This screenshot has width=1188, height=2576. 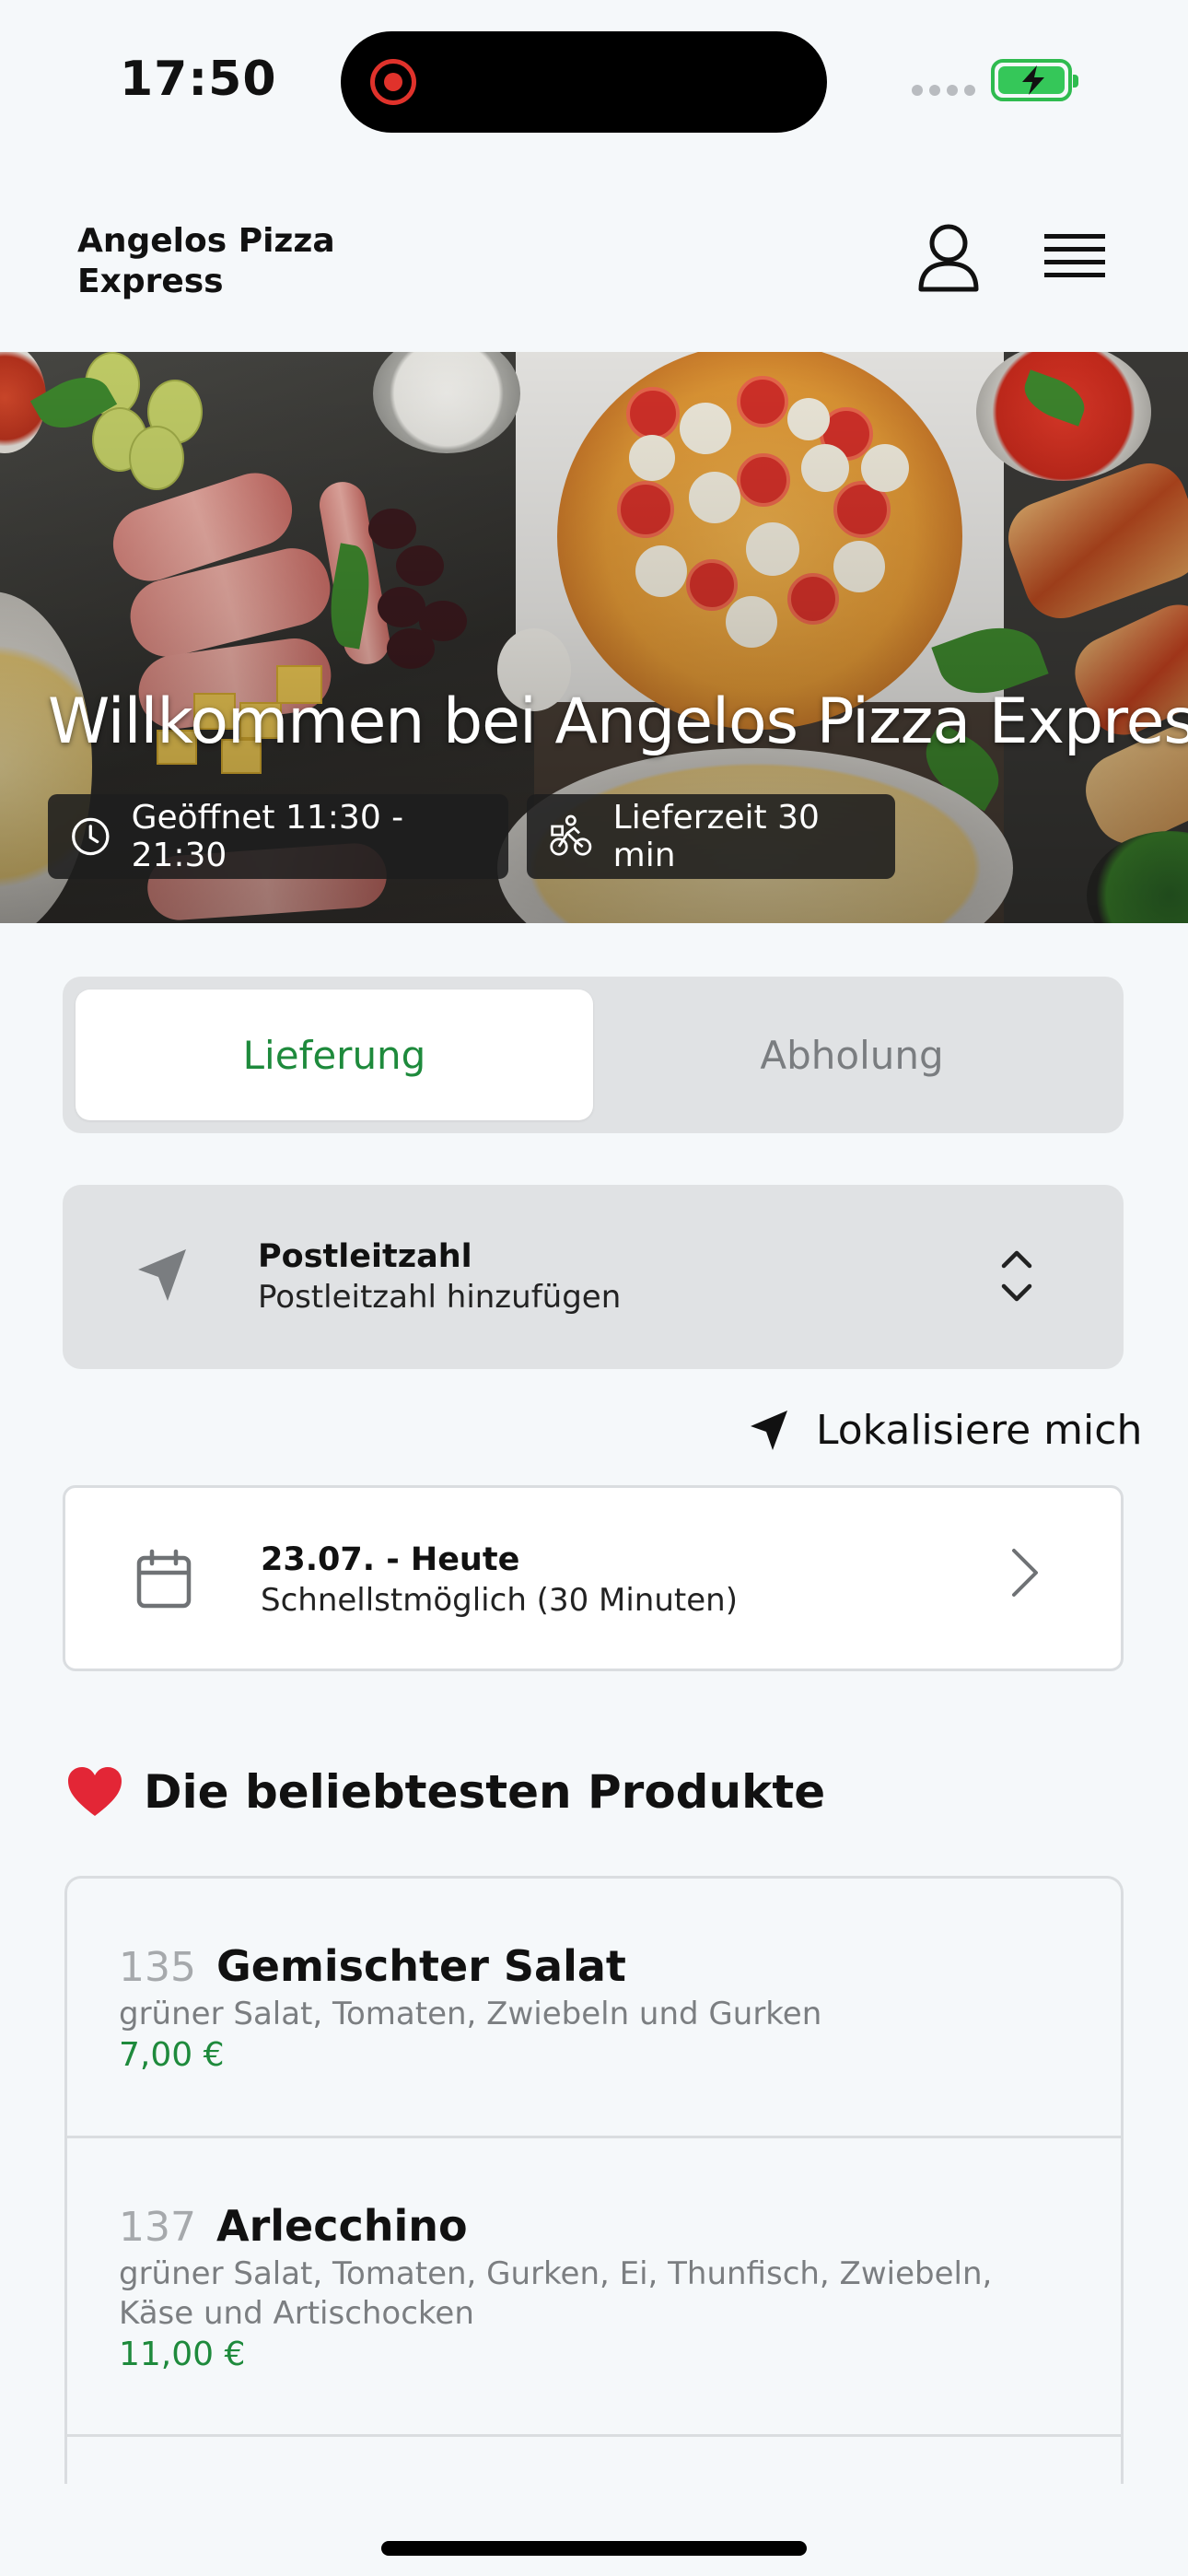 I want to click on opening-hours-badge: Geöffnet 11:30 - 21:30, so click(x=278, y=837).